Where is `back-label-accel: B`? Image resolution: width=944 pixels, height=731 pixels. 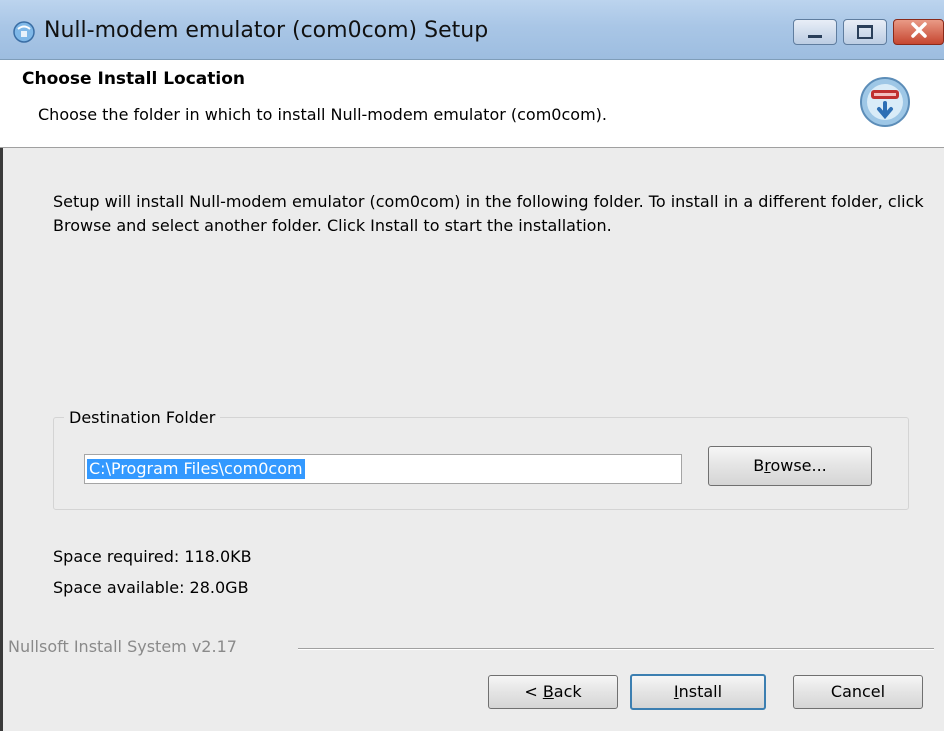
back-label-accel: B is located at coordinates (548, 691).